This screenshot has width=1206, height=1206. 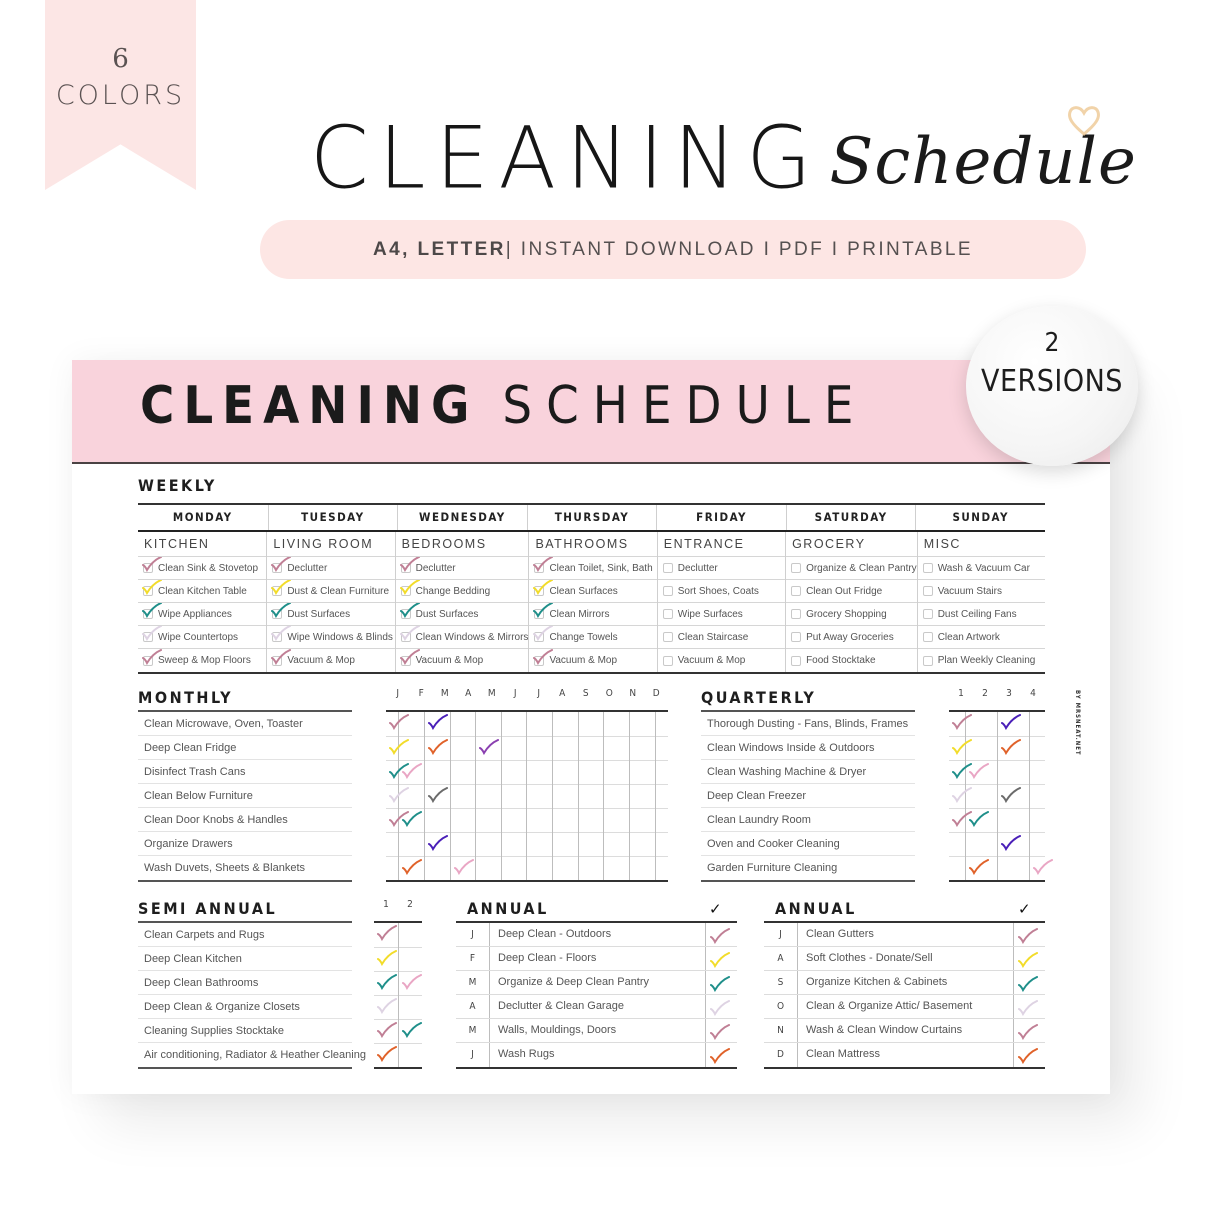 What do you see at coordinates (721, 591) in the screenshot?
I see `weekly-task-item: Sort Shoes, Coats` at bounding box center [721, 591].